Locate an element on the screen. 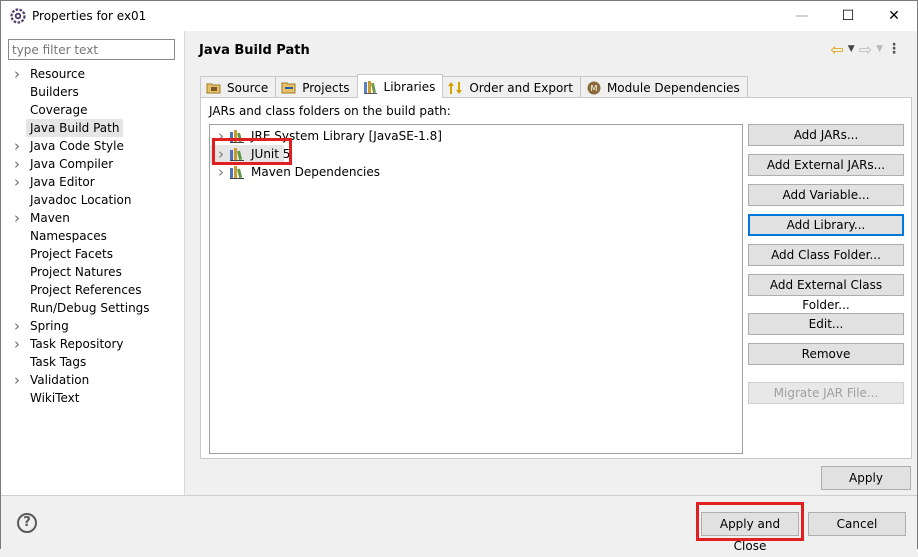 This screenshot has width=918, height=557. nav-tree-item: Task Tags is located at coordinates (93, 362).